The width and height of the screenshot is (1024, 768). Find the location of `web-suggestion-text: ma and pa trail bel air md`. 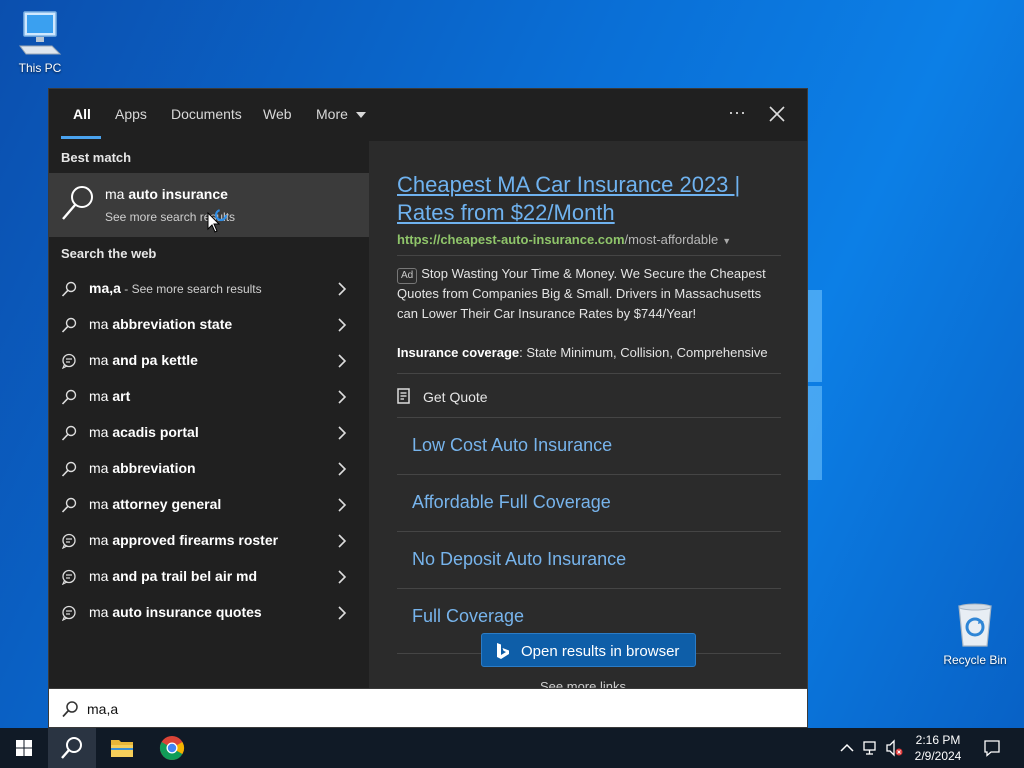

web-suggestion-text: ma and pa trail bel air md is located at coordinates (173, 576).